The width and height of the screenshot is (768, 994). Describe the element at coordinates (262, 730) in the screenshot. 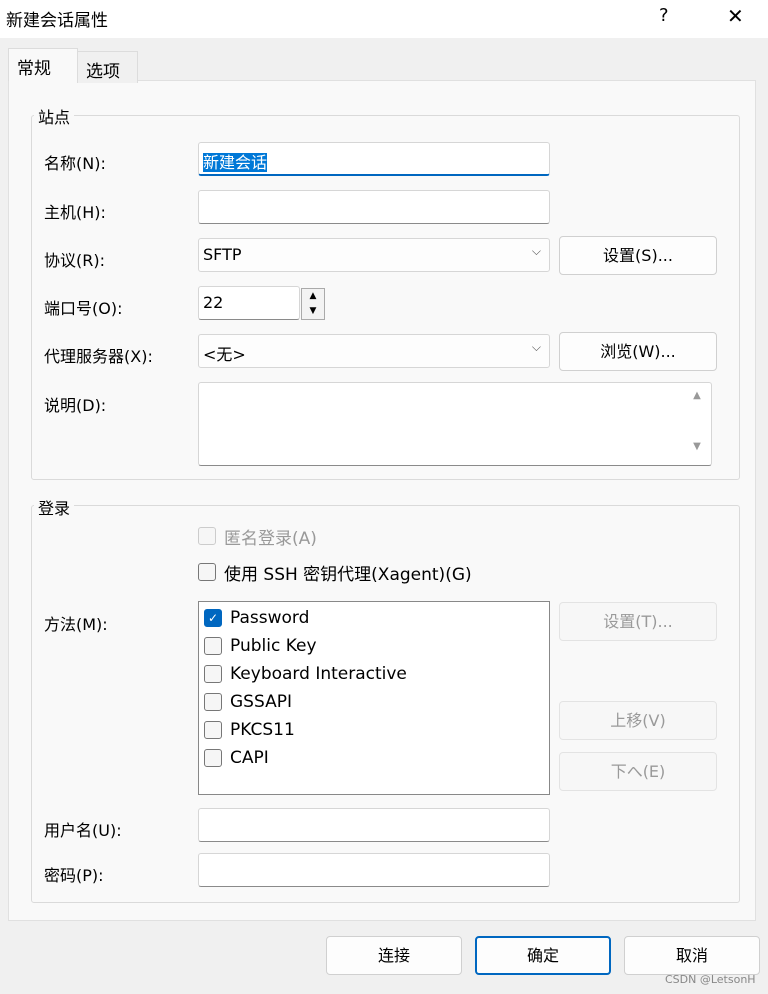

I see `method-label-text: PKCS11` at that location.